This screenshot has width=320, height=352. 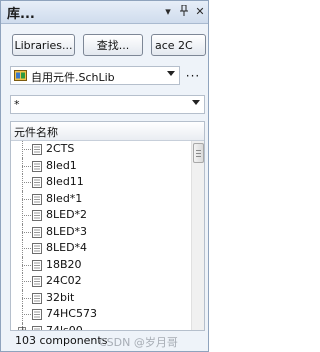 I want to click on dropdown-icon: ▾, so click(x=168, y=11).